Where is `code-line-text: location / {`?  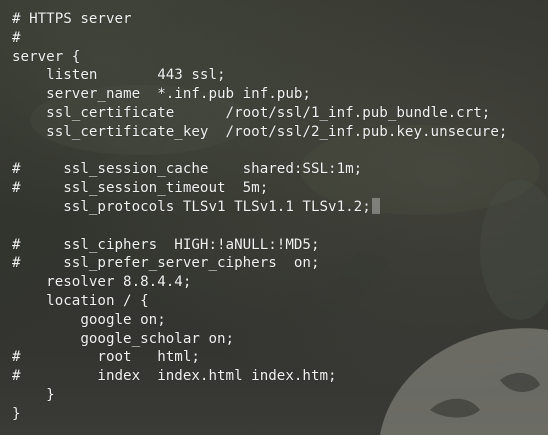 code-line-text: location / { is located at coordinates (80, 301).